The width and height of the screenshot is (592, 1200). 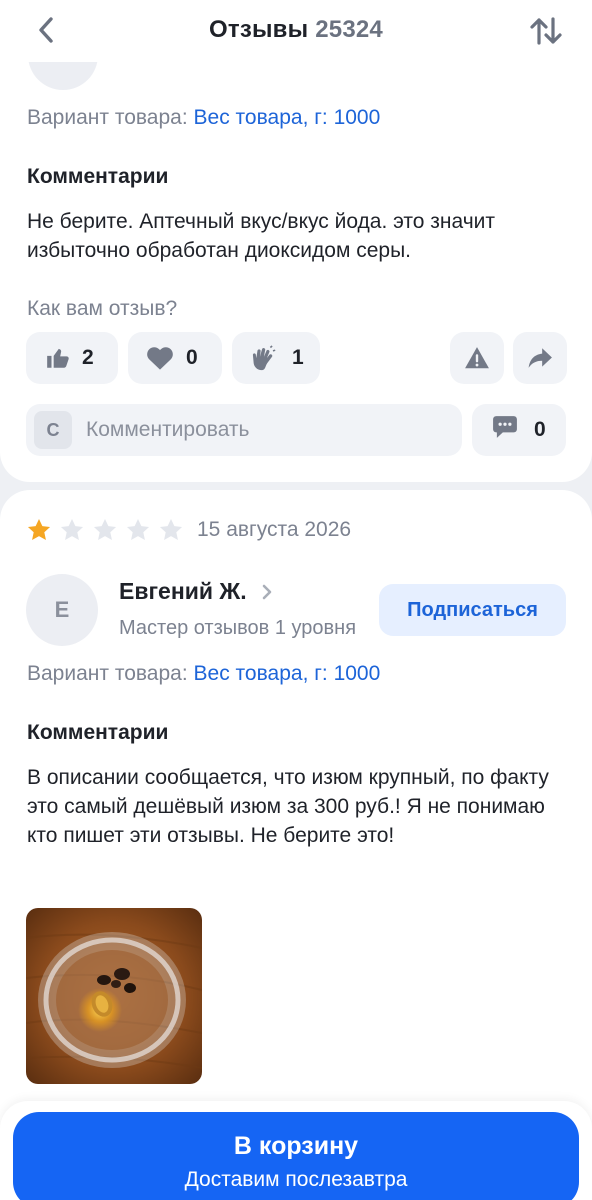 What do you see at coordinates (266, 591) in the screenshot?
I see `chevron-right-icon` at bounding box center [266, 591].